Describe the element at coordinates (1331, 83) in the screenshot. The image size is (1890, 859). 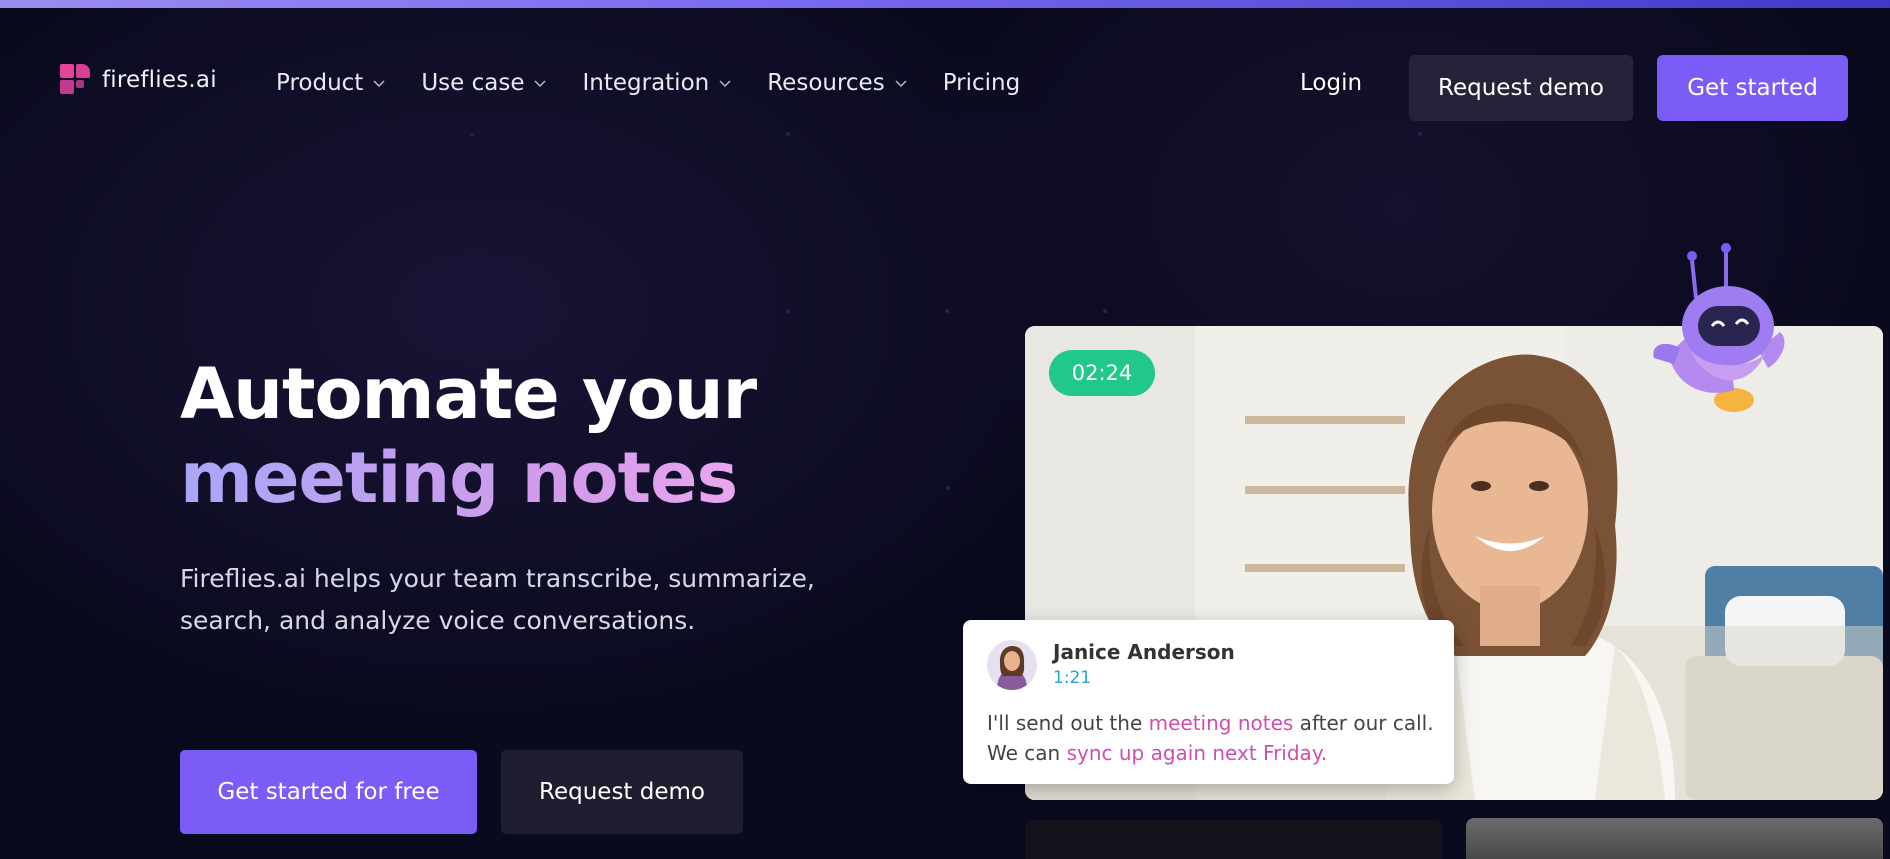
I see `login-link: Login` at that location.